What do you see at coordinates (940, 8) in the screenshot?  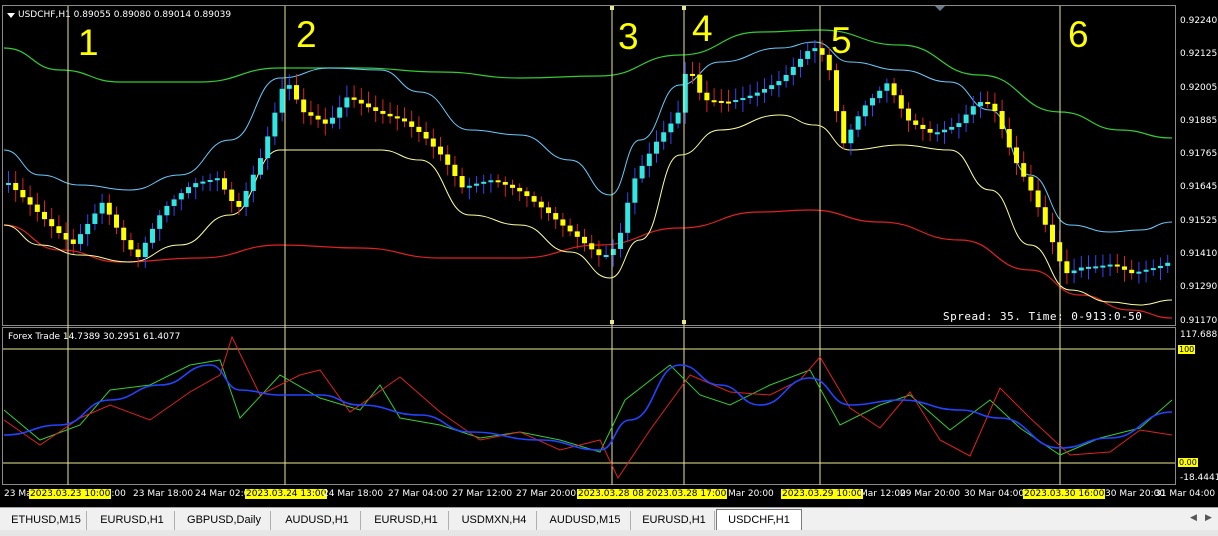 I see `shift-marker-icon` at bounding box center [940, 8].